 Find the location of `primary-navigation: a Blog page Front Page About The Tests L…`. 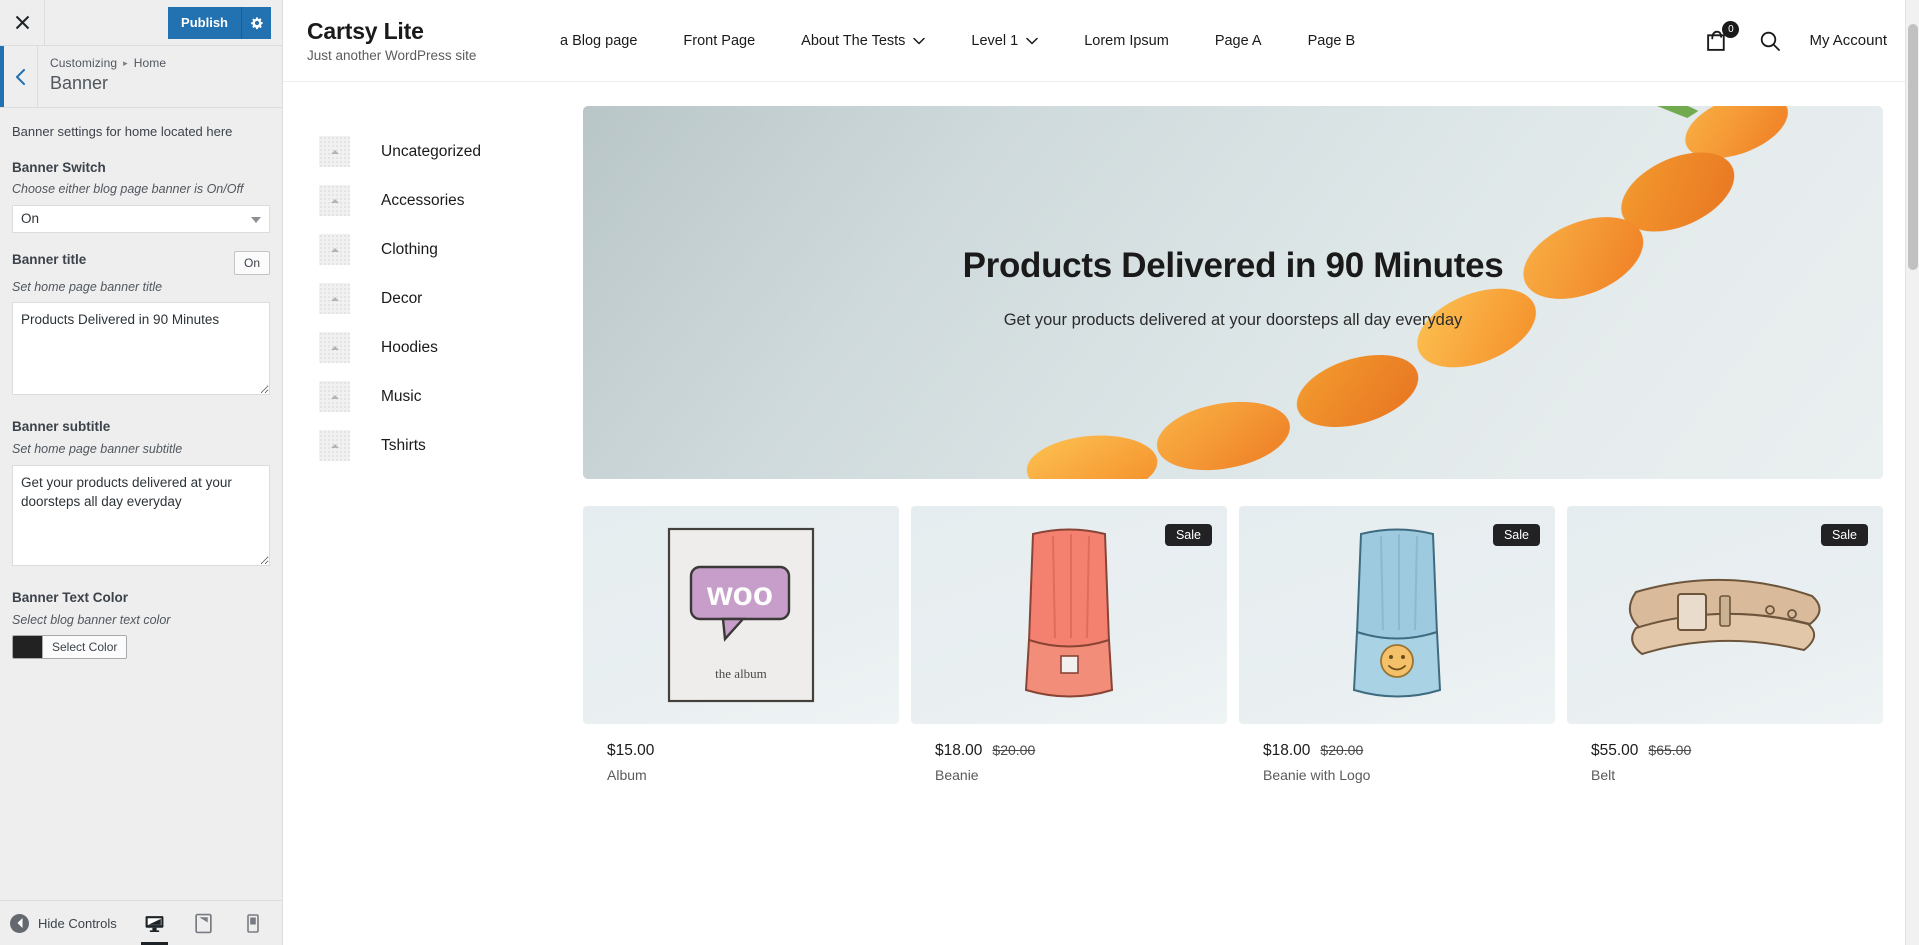

primary-navigation: a Blog page Front Page About The Tests L… is located at coordinates (1112, 41).